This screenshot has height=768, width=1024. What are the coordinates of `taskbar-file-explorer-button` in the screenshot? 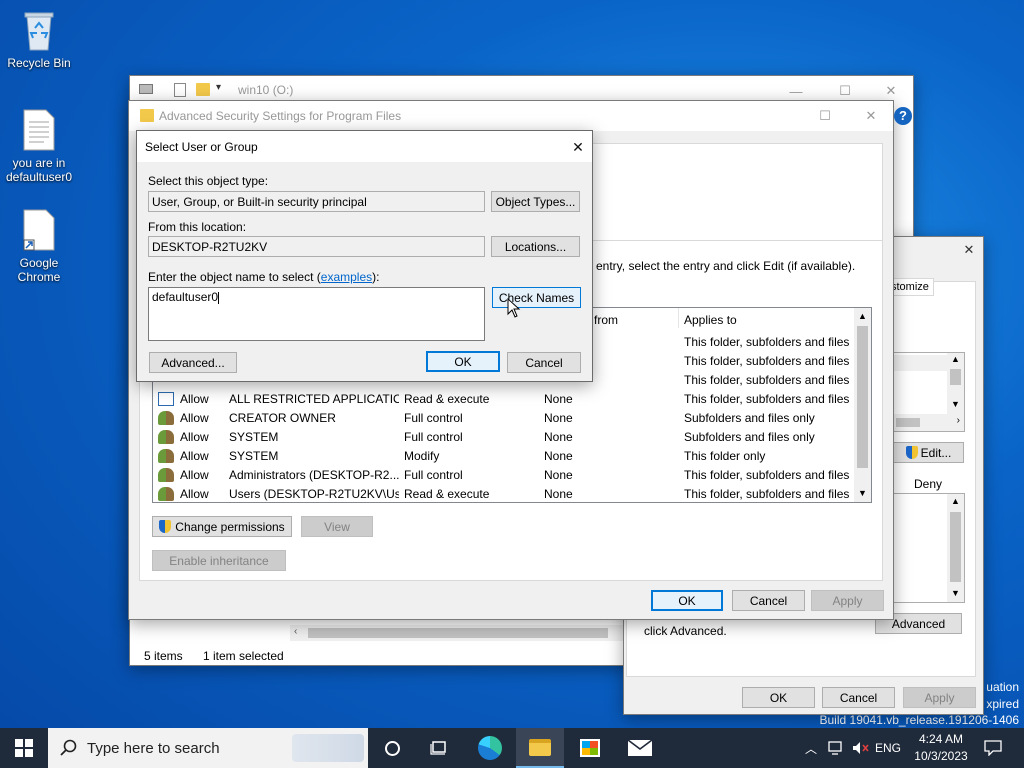 It's located at (540, 748).